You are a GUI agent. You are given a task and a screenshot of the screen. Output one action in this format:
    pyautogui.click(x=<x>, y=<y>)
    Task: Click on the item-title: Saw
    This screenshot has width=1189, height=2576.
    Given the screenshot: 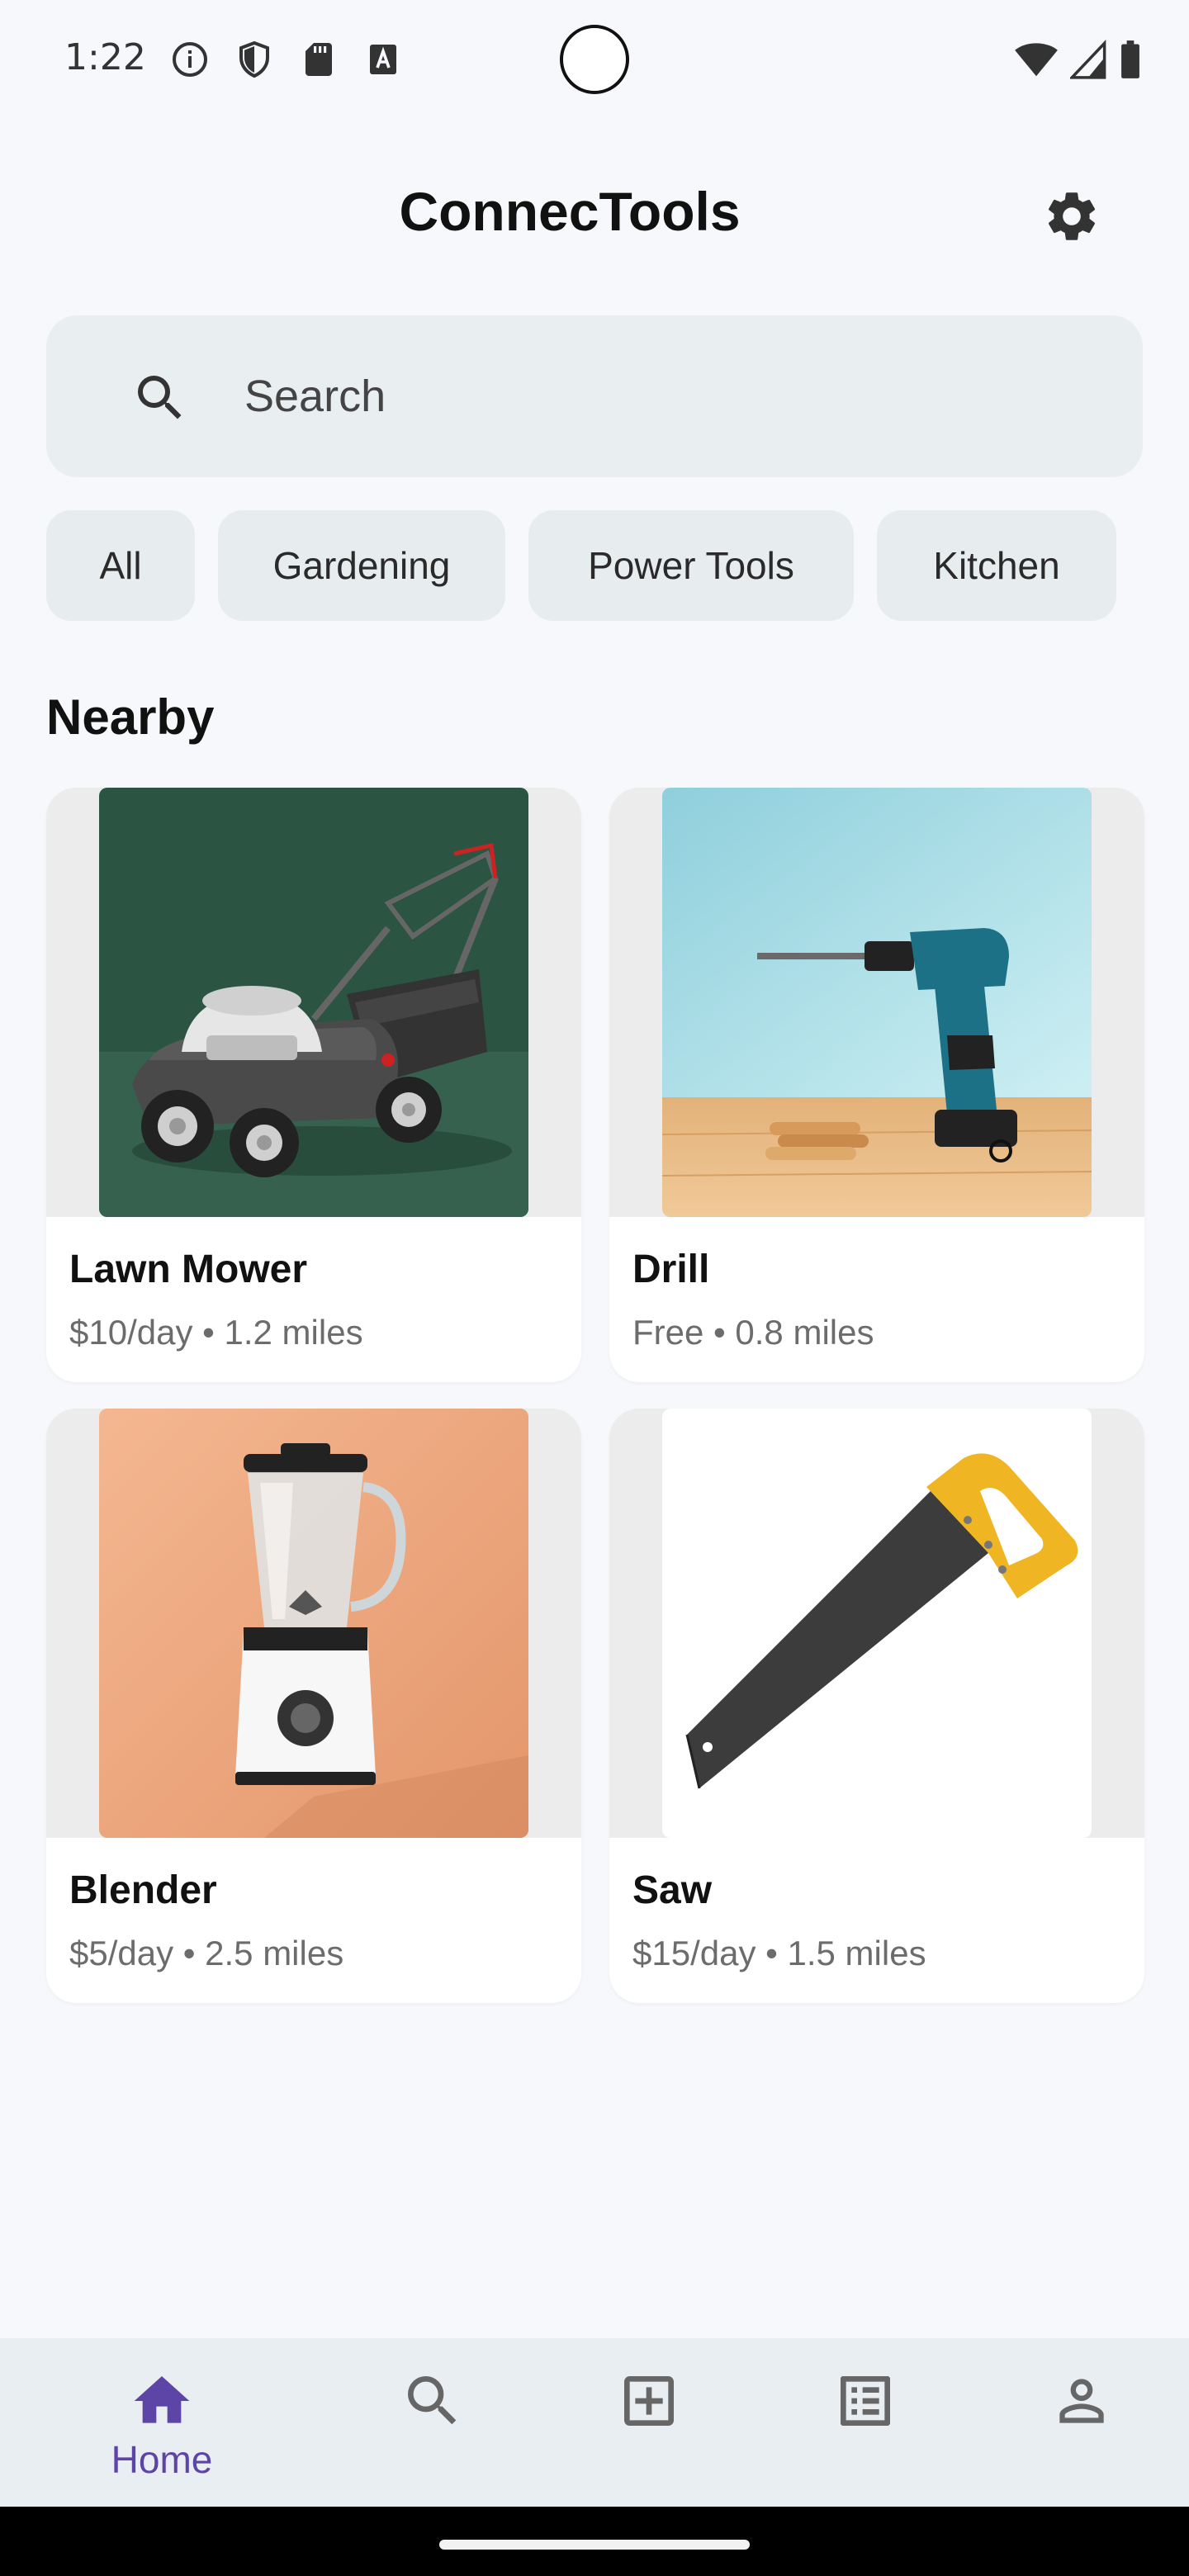 What is the action you would take?
    pyautogui.click(x=672, y=1890)
    